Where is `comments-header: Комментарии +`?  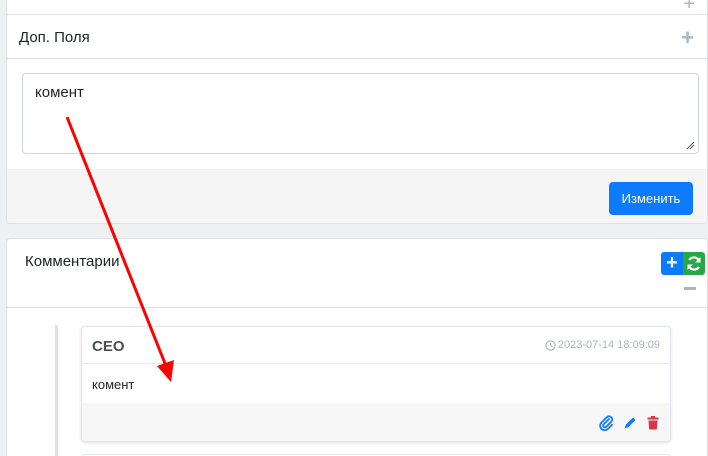 comments-header: Комментарии + is located at coordinates (357, 273).